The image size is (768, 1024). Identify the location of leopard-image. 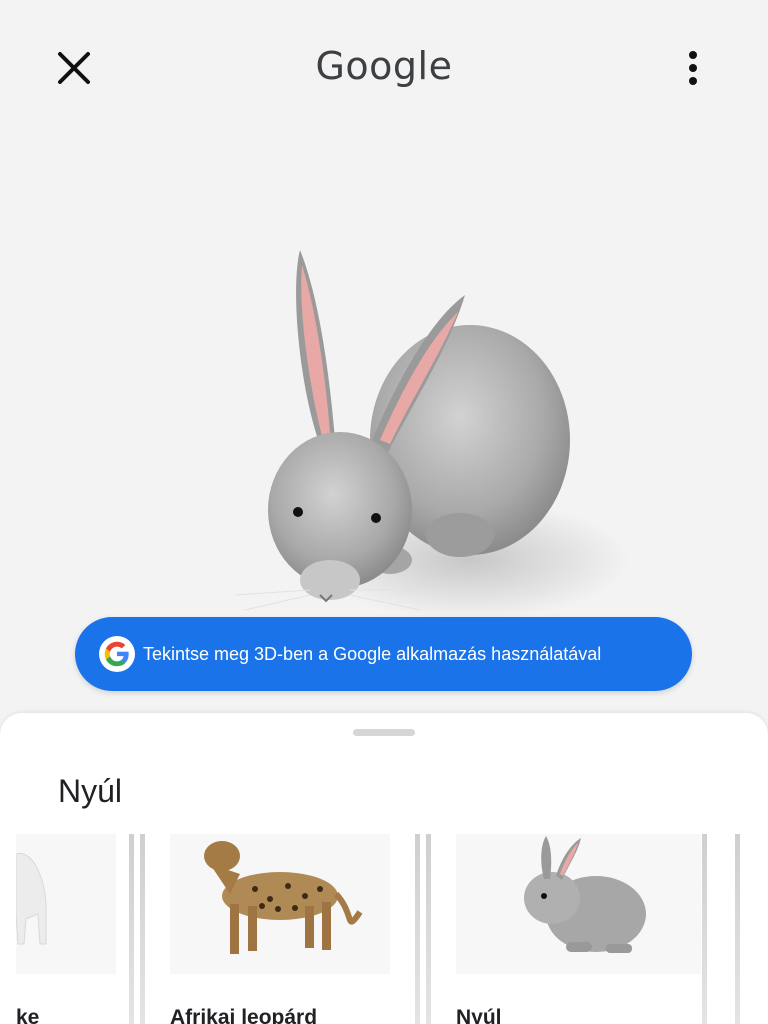
(280, 904).